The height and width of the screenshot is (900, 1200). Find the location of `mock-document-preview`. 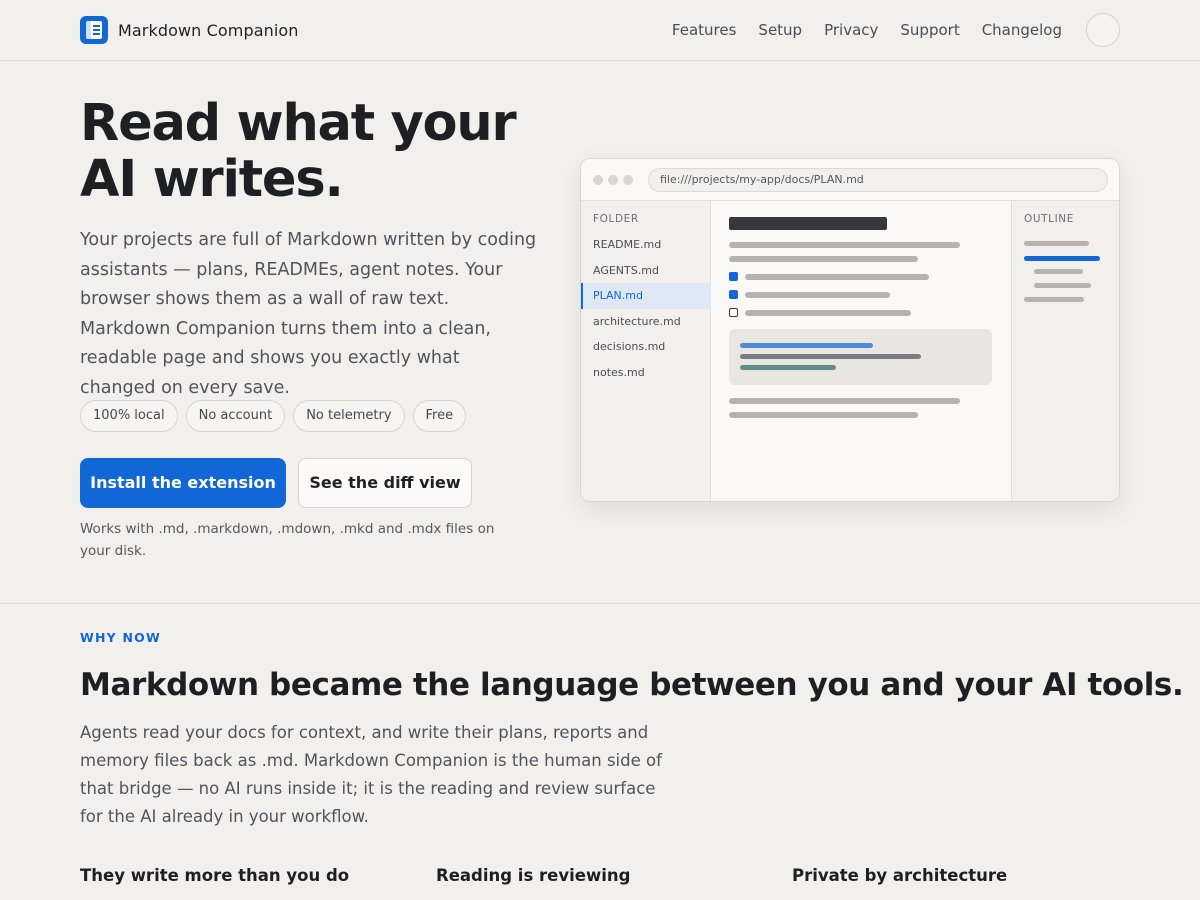

mock-document-preview is located at coordinates (861, 351).